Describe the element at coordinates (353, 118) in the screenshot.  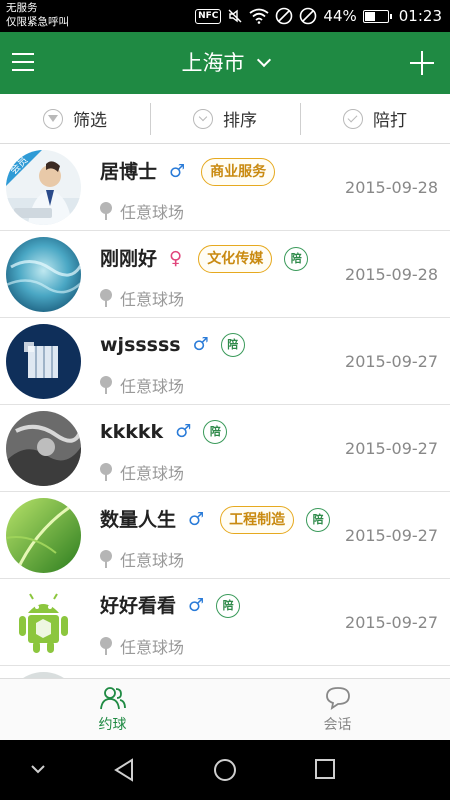
I see `check-circle-icon` at that location.